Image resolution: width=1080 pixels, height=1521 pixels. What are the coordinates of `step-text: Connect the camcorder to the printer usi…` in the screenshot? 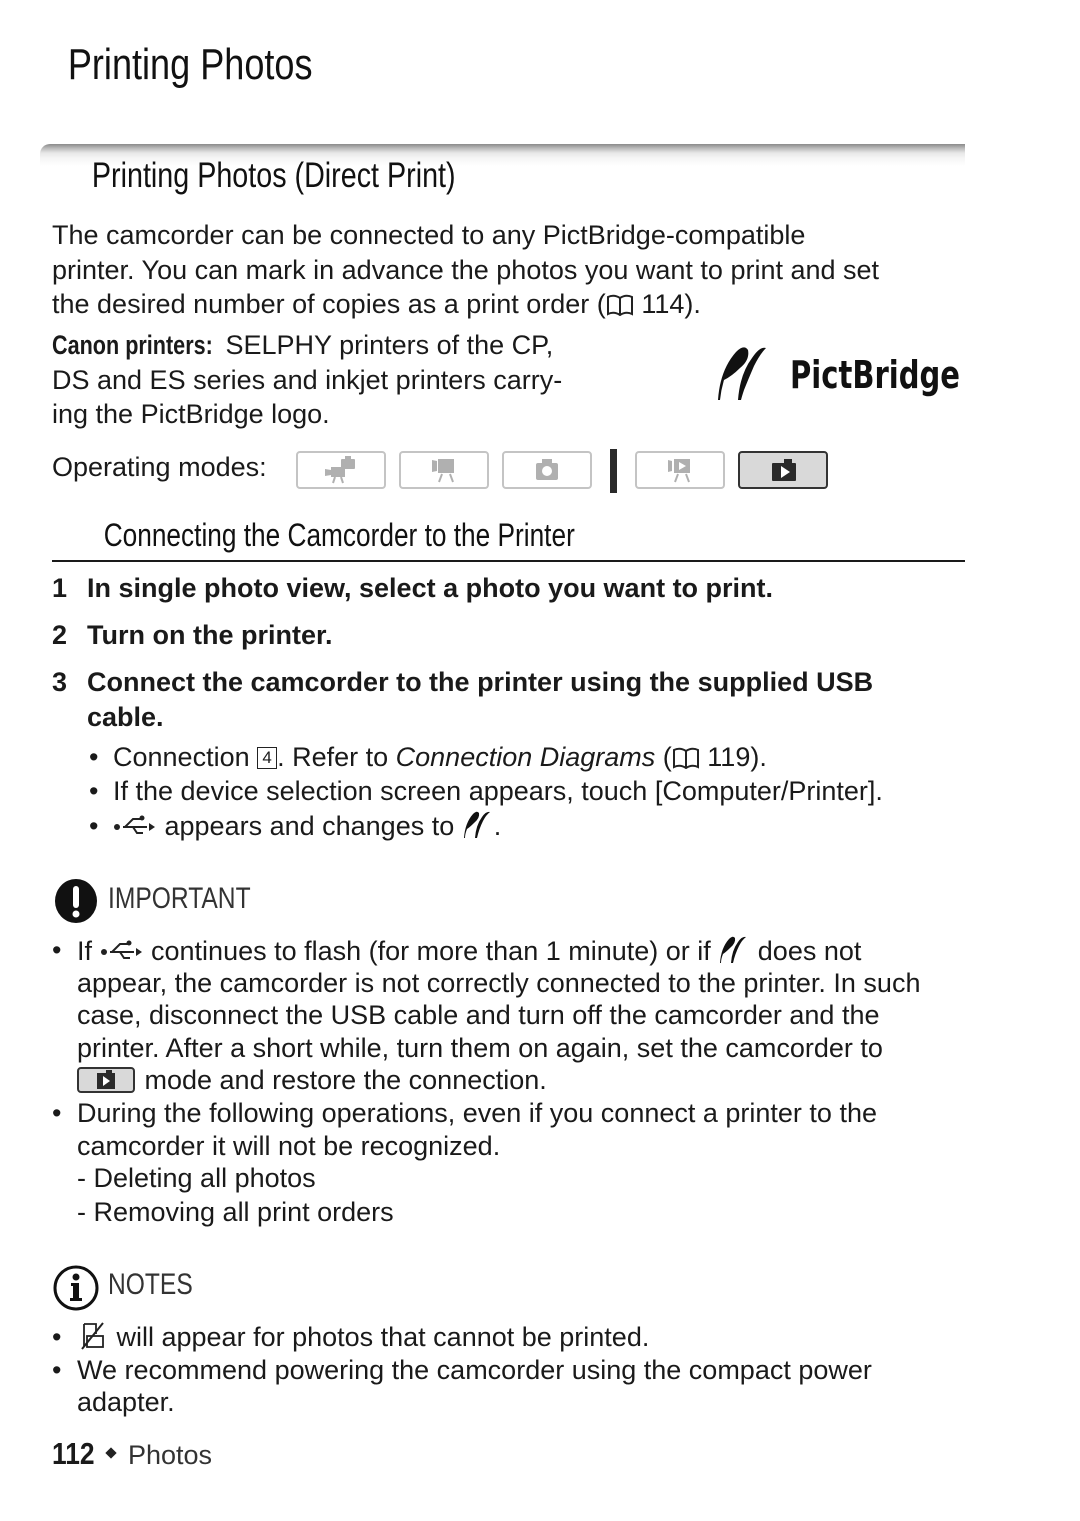 It's located at (480, 699).